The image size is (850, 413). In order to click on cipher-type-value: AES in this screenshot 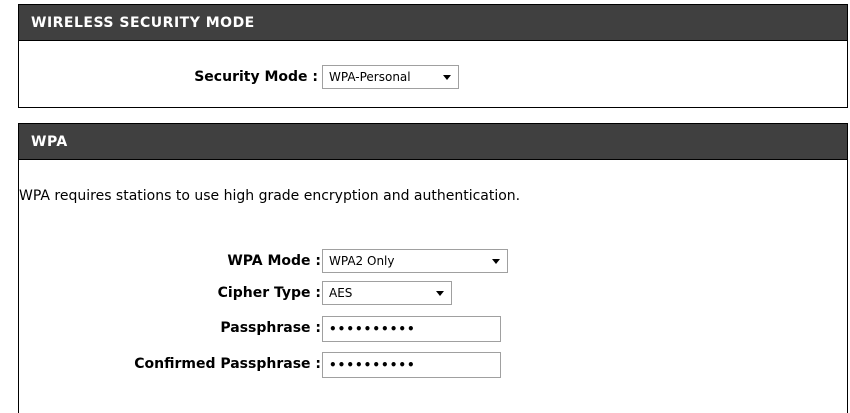, I will do `click(341, 293)`.